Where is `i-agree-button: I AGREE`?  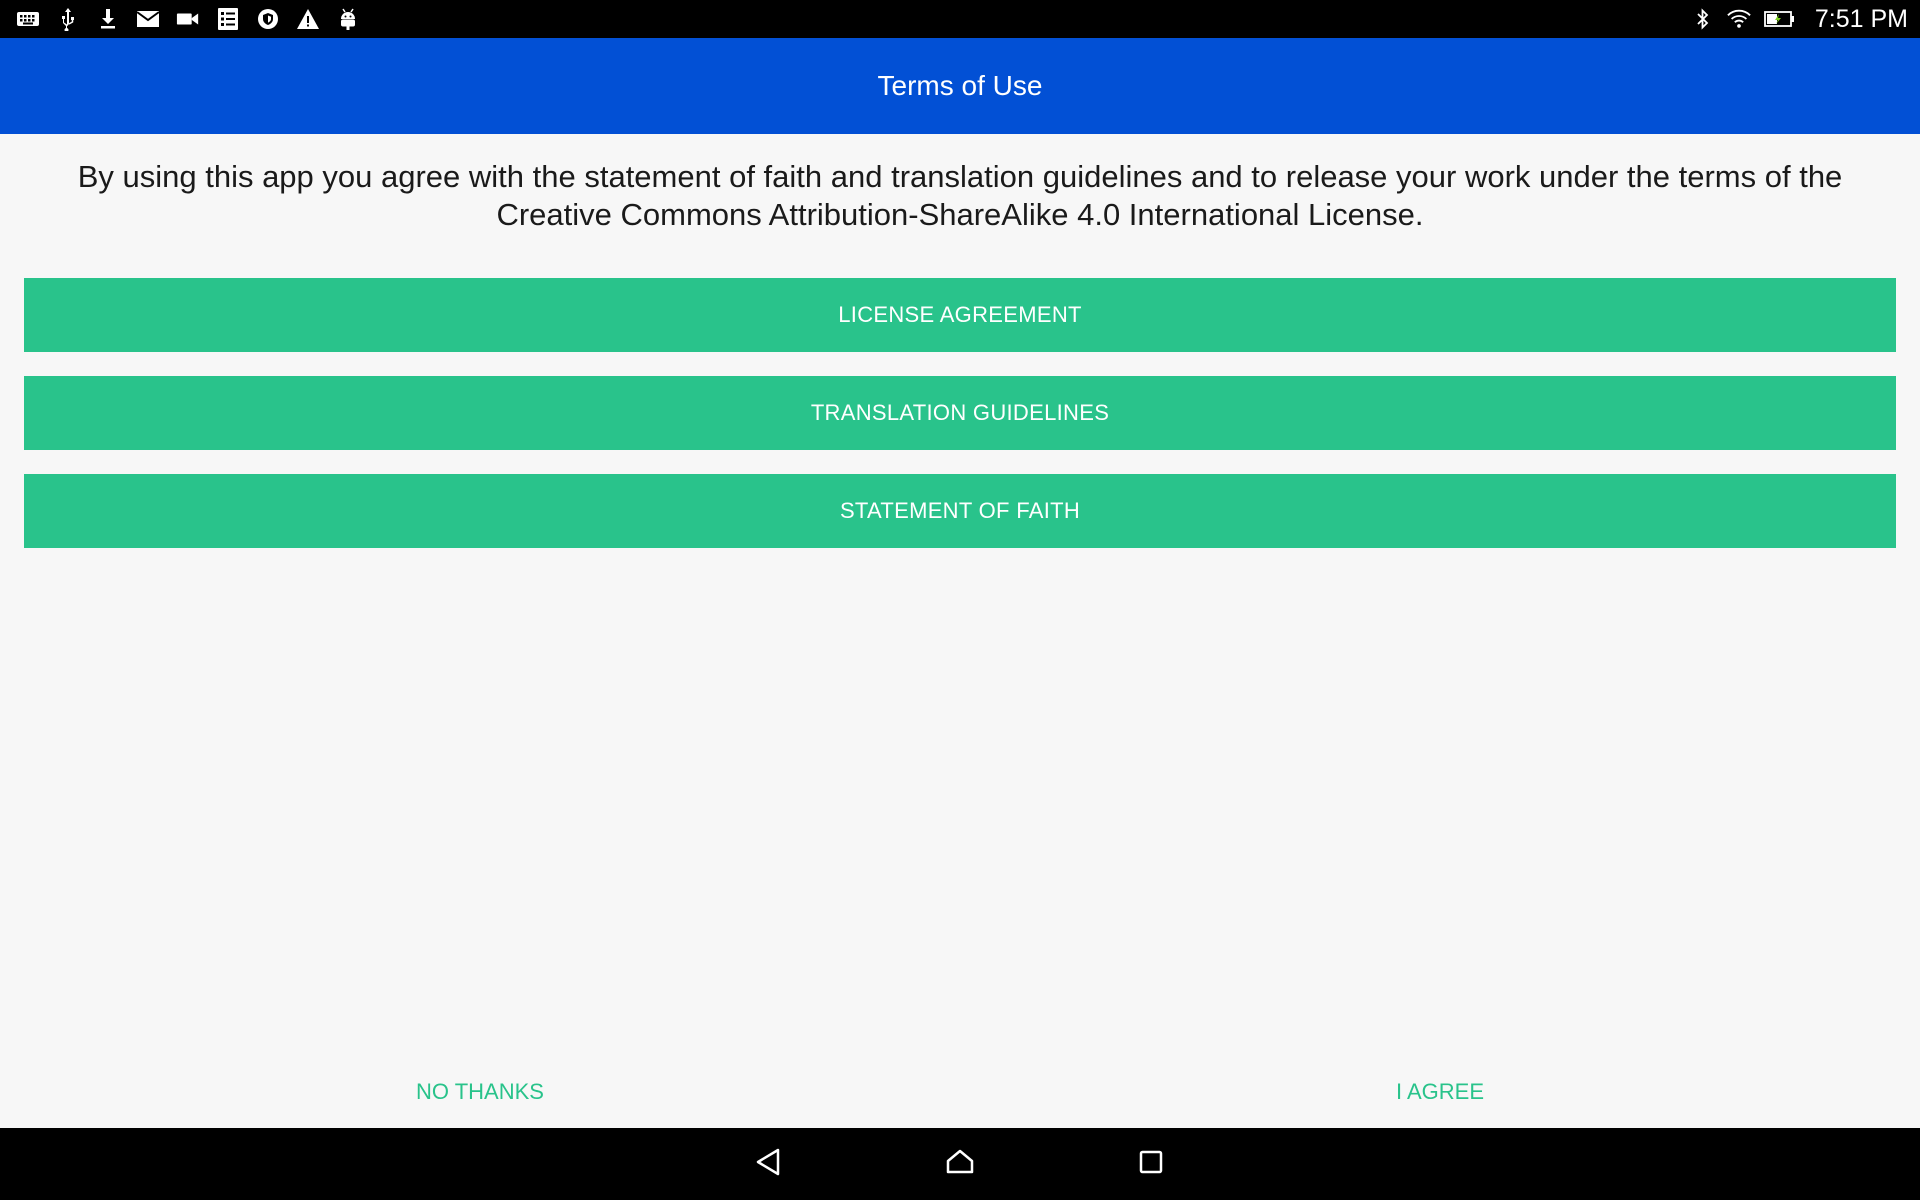
i-agree-button: I AGREE is located at coordinates (1440, 1092).